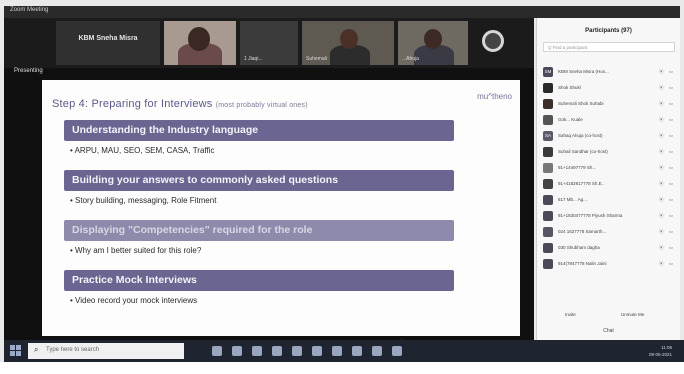 Image resolution: width=684 pixels, height=374 pixels. What do you see at coordinates (610, 120) in the screenshot?
I see `participant-row: Gok... Kuale ⦿ ▭` at bounding box center [610, 120].